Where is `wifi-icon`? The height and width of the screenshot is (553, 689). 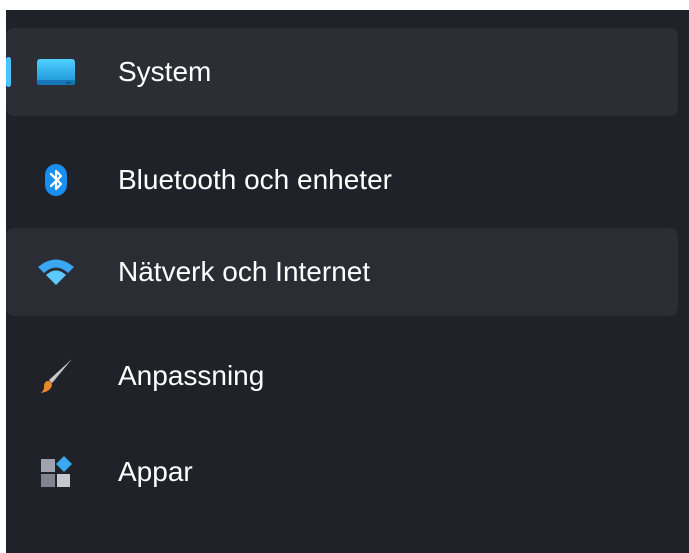
wifi-icon is located at coordinates (56, 272).